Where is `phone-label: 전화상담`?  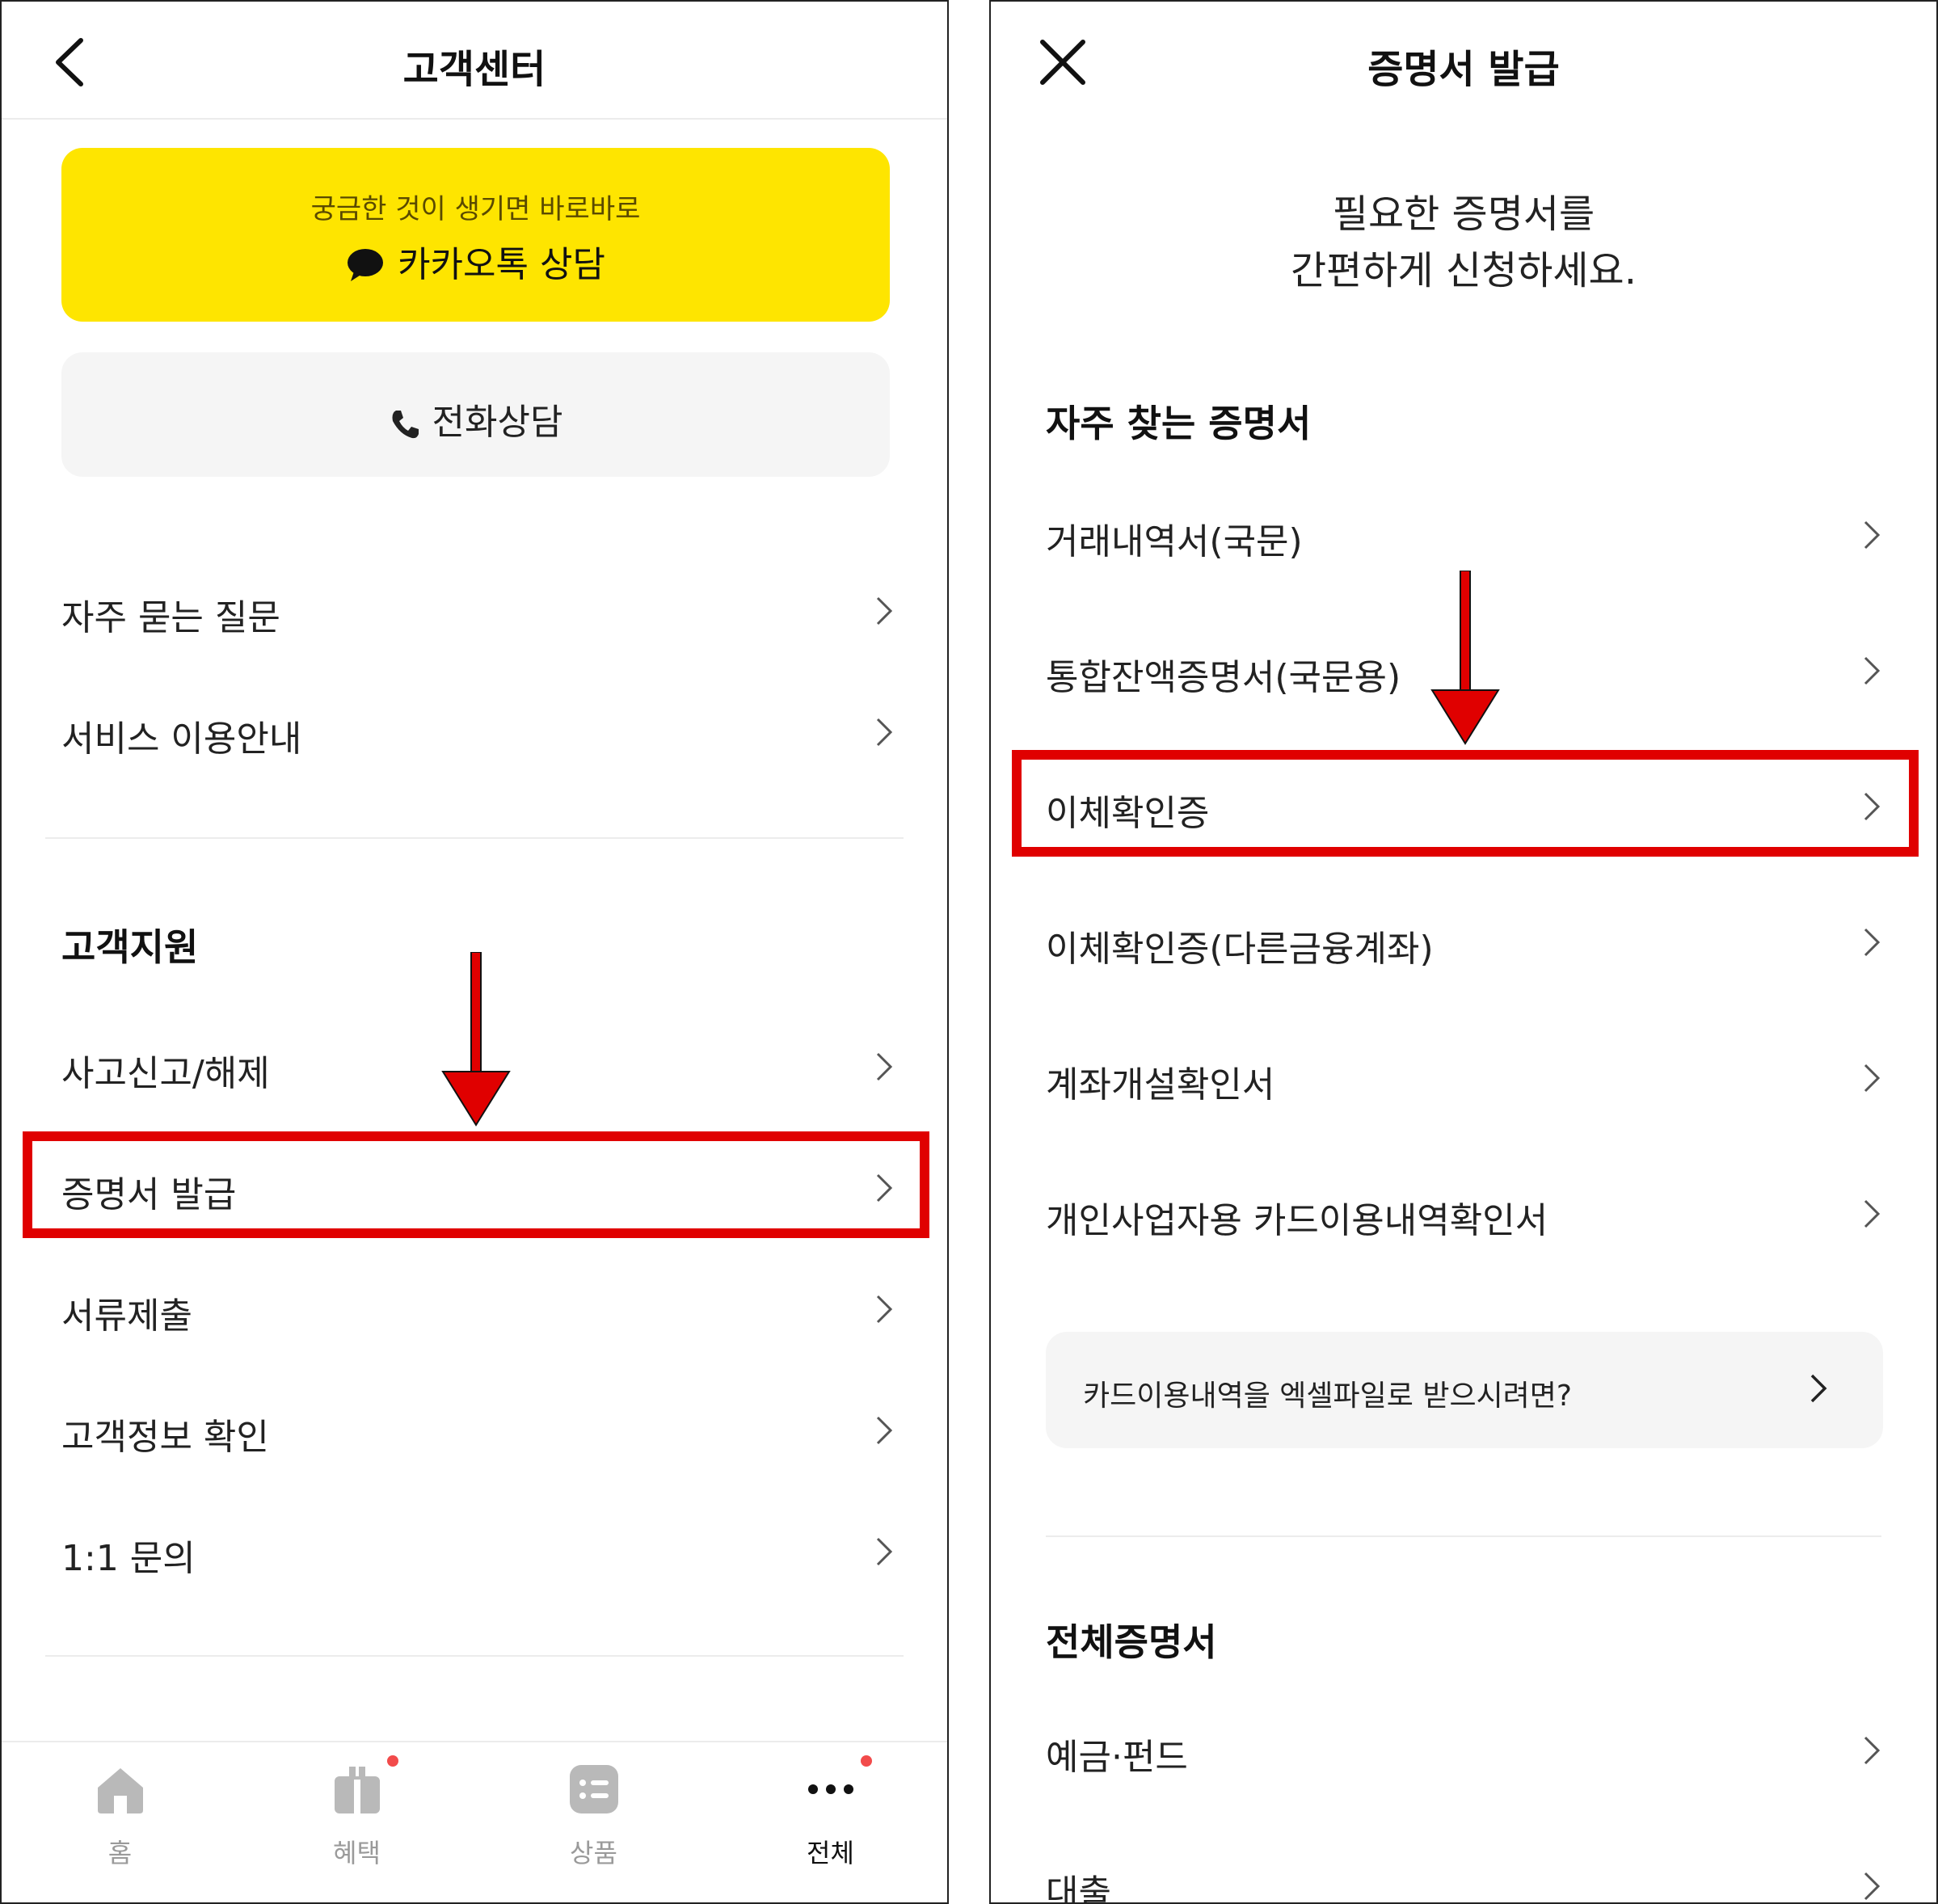 phone-label: 전화상담 is located at coordinates (497, 422).